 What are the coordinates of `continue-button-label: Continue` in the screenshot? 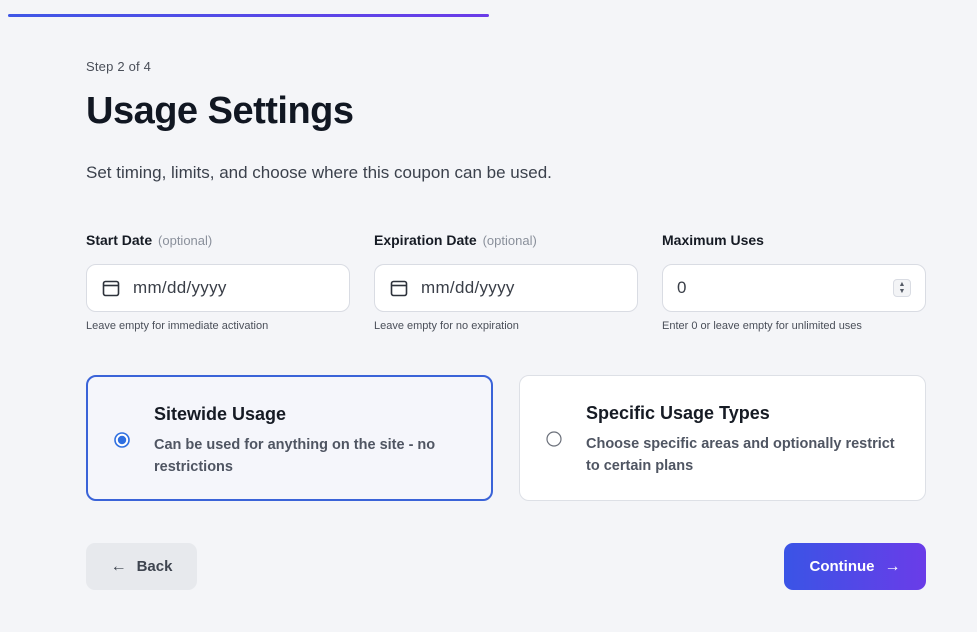 It's located at (842, 566).